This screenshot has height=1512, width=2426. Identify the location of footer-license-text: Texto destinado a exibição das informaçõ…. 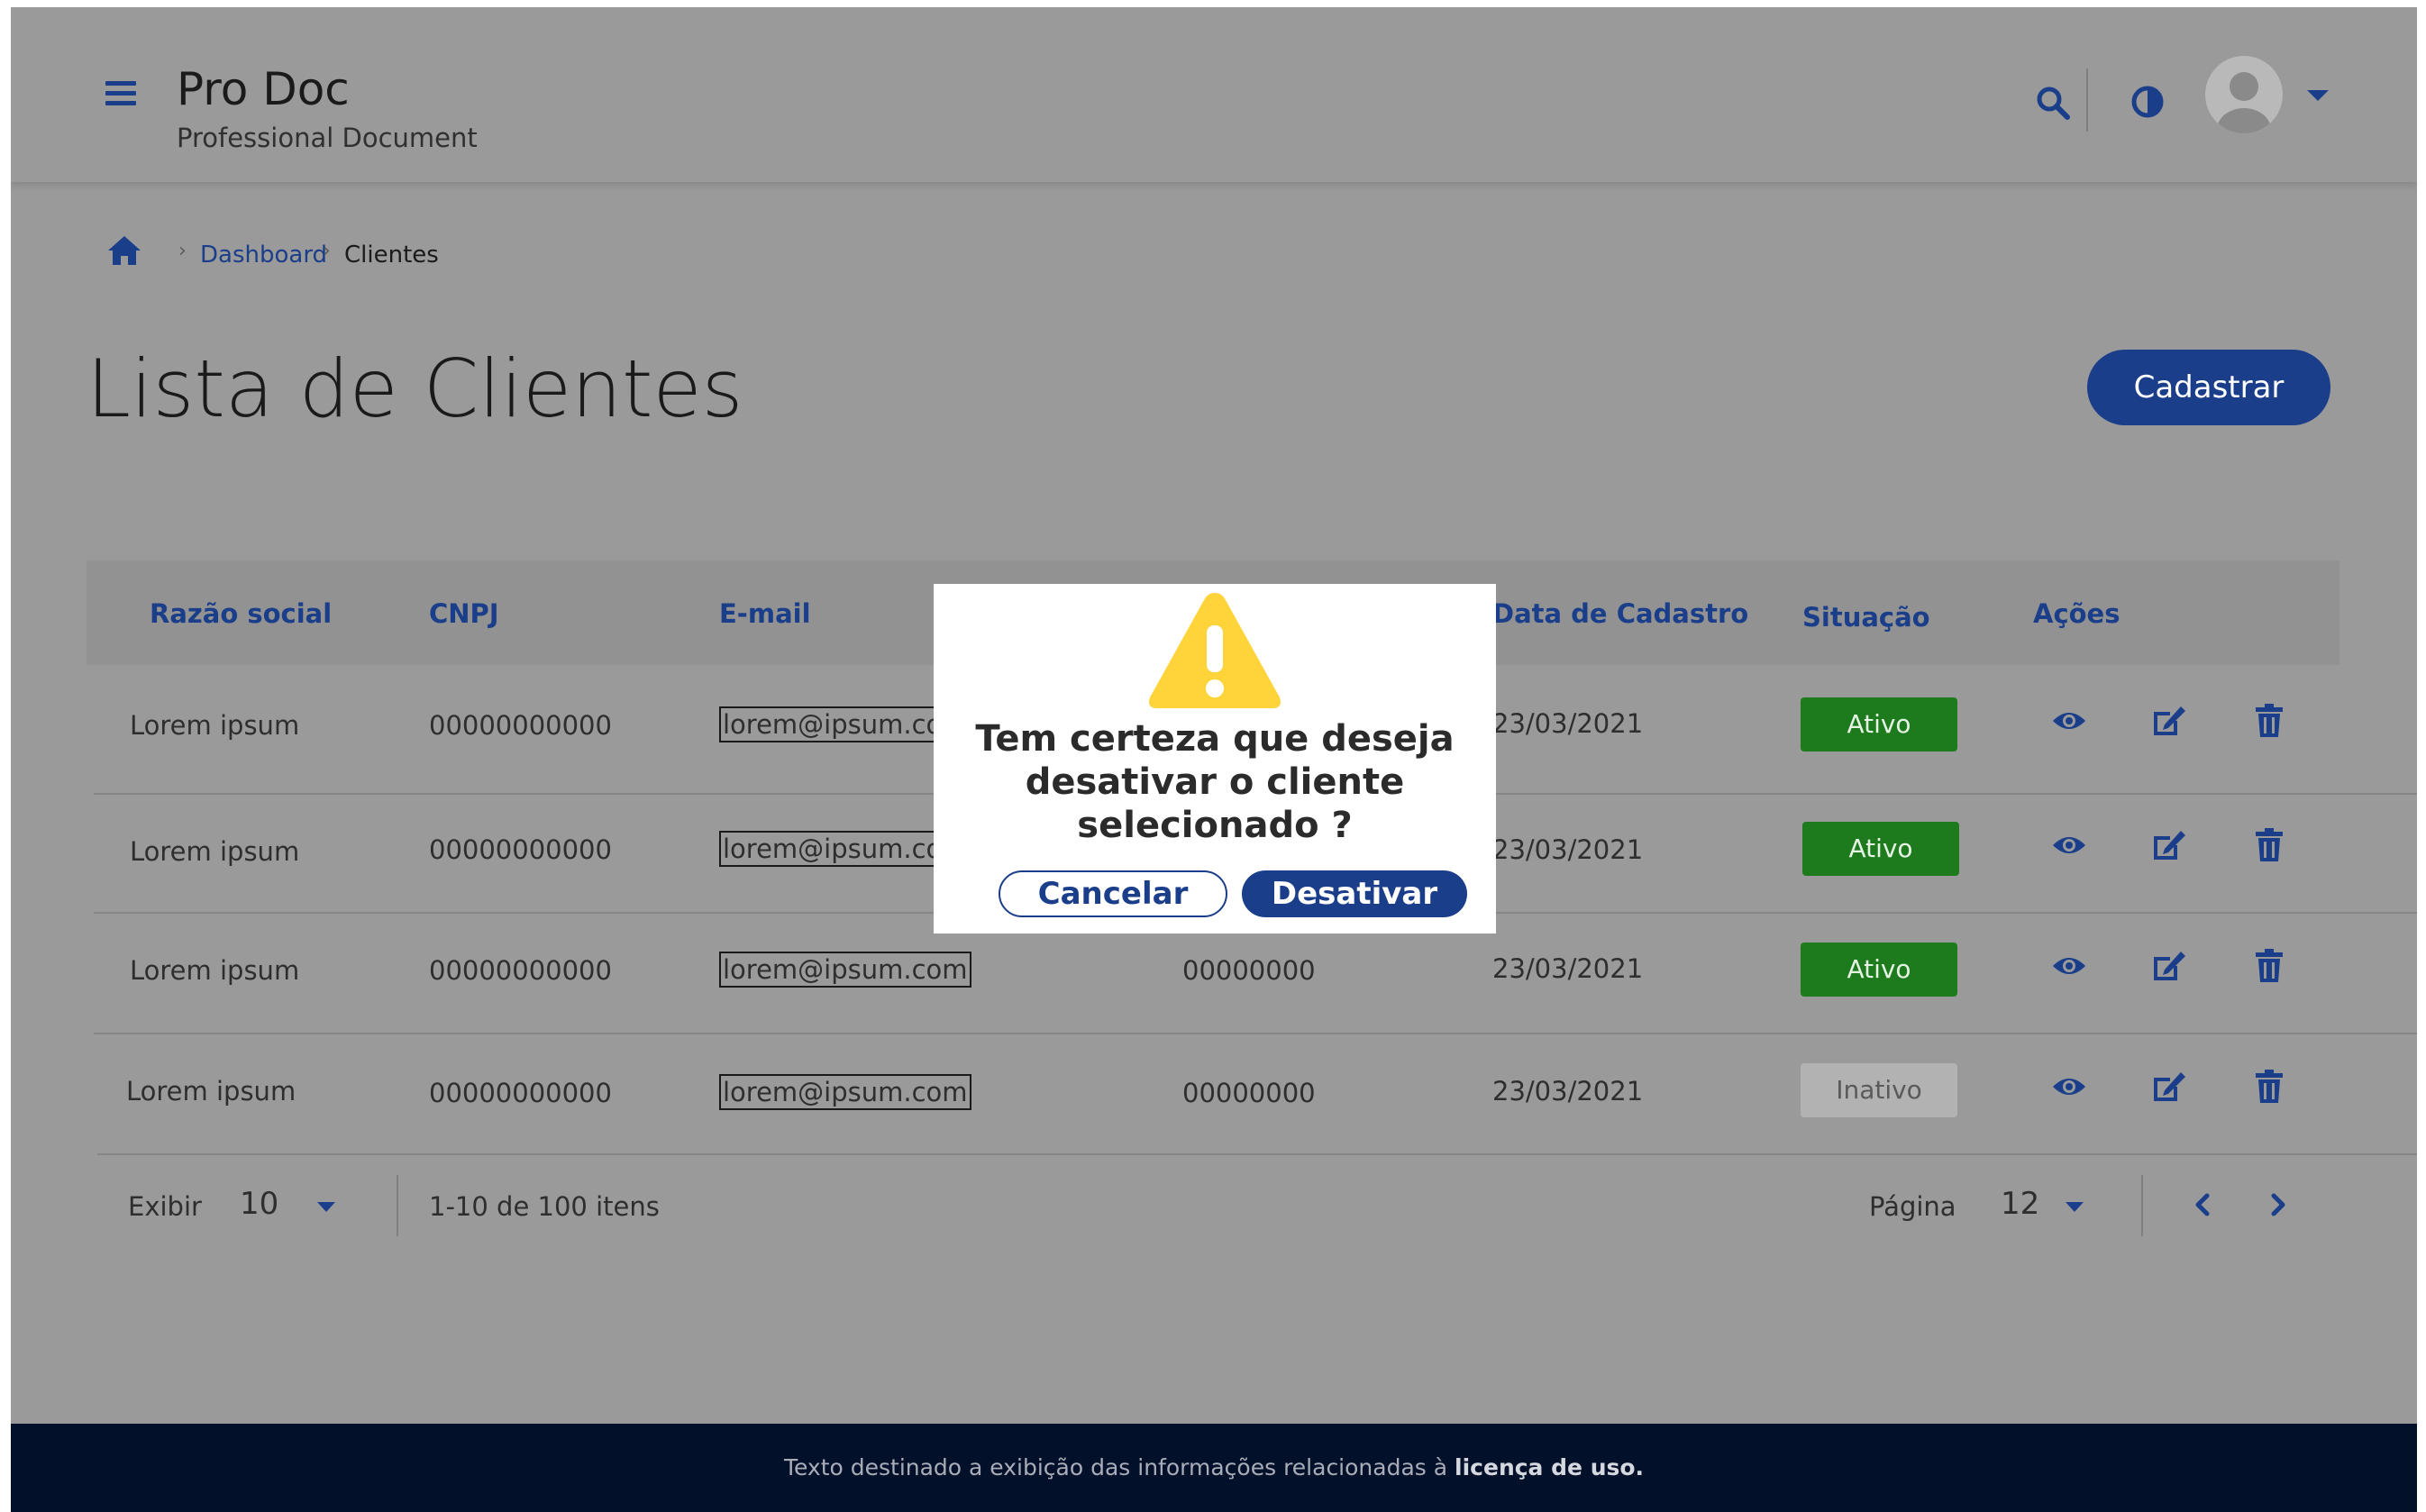
(1115, 1467).